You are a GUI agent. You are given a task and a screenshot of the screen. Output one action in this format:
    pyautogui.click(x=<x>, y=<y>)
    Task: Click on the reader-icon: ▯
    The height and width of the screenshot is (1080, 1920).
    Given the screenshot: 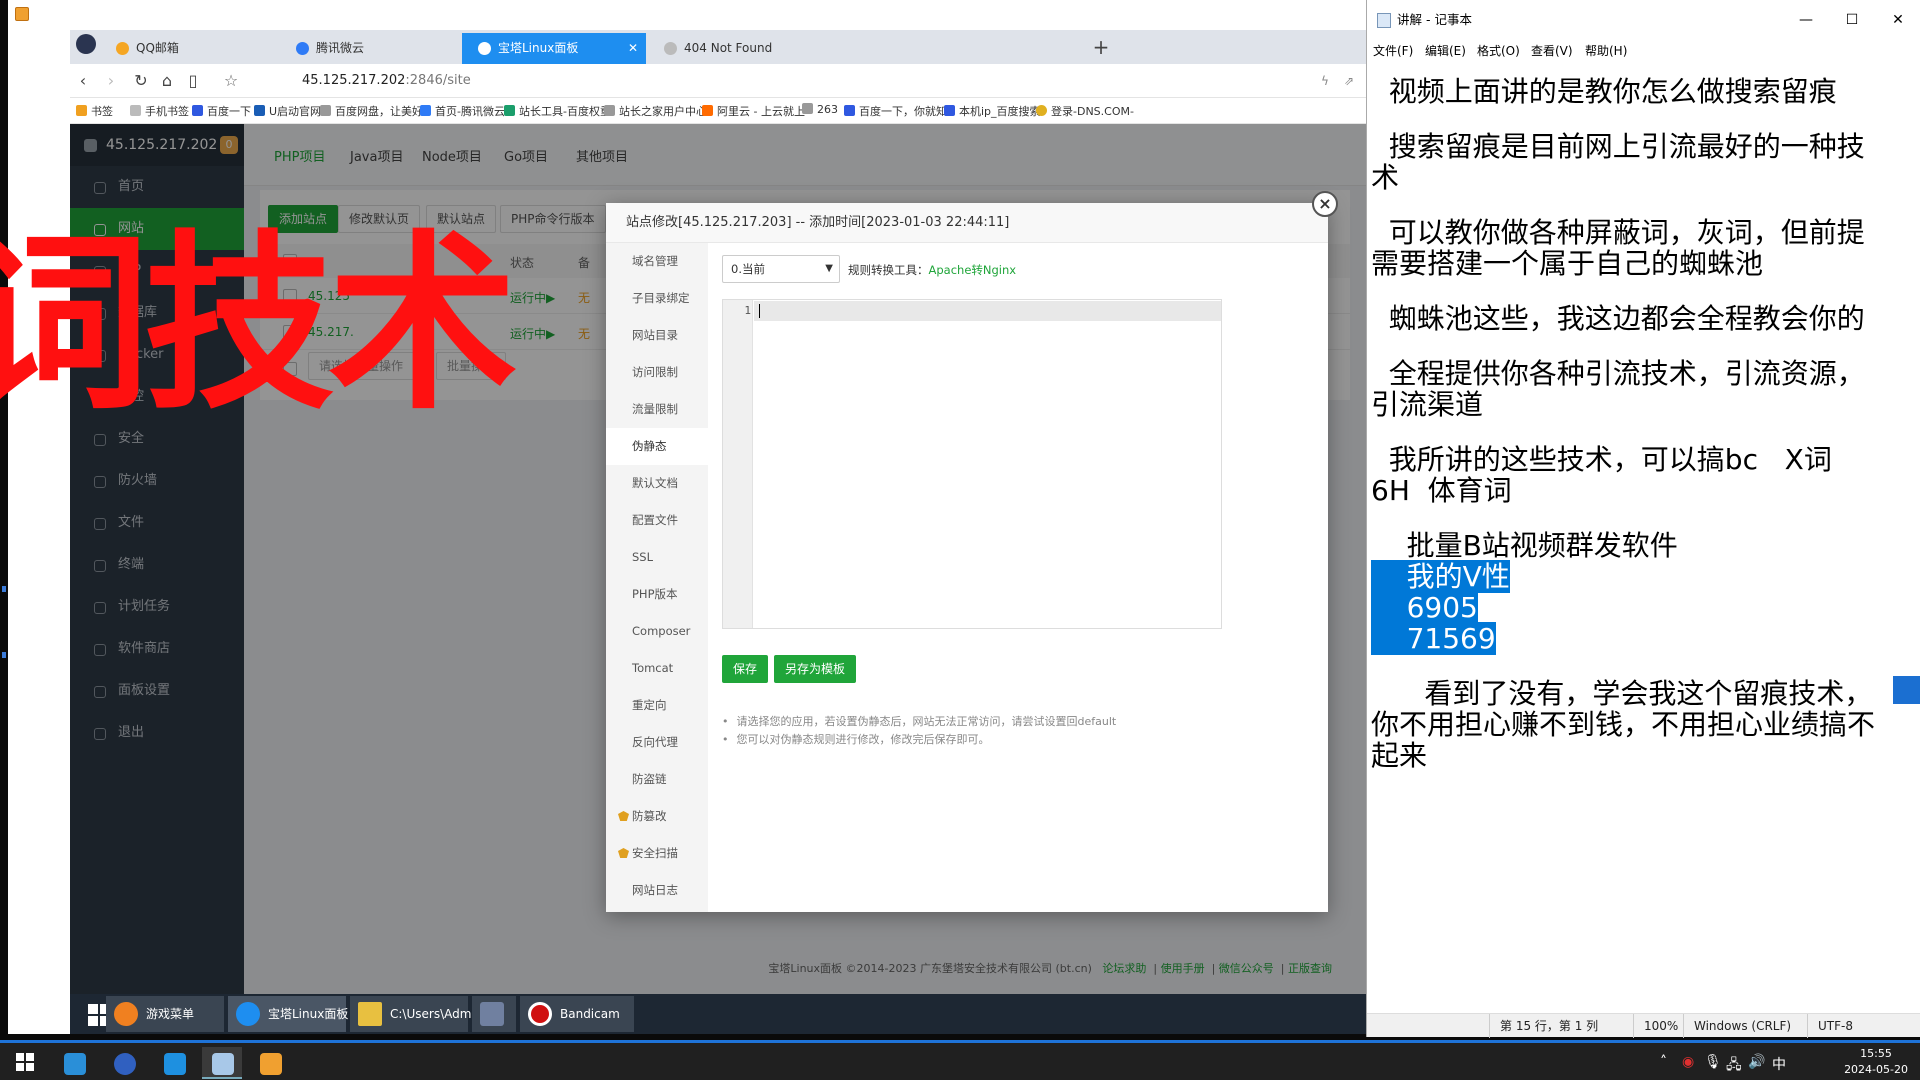 What is the action you would take?
    pyautogui.click(x=193, y=81)
    